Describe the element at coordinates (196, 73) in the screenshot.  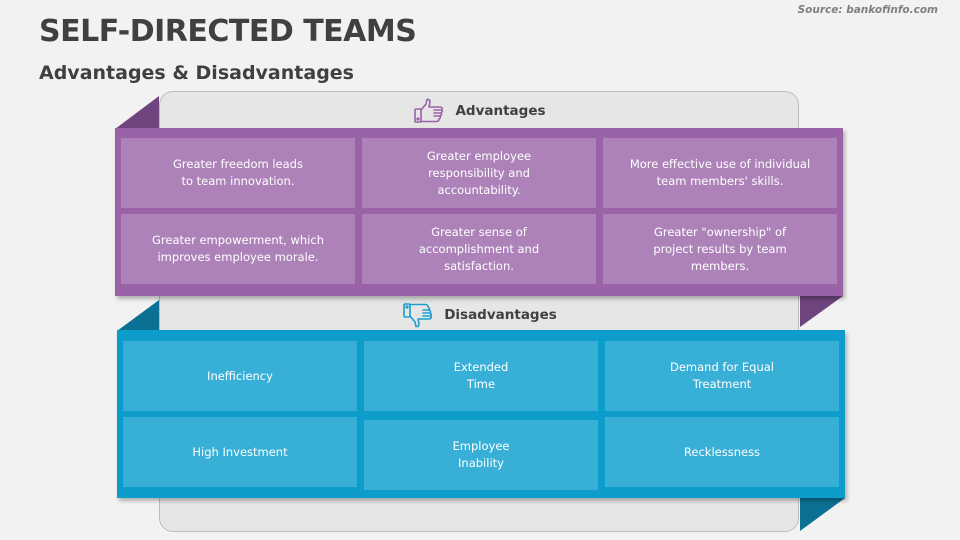
I see `page-subtitle: Advantages & Disadvantages` at that location.